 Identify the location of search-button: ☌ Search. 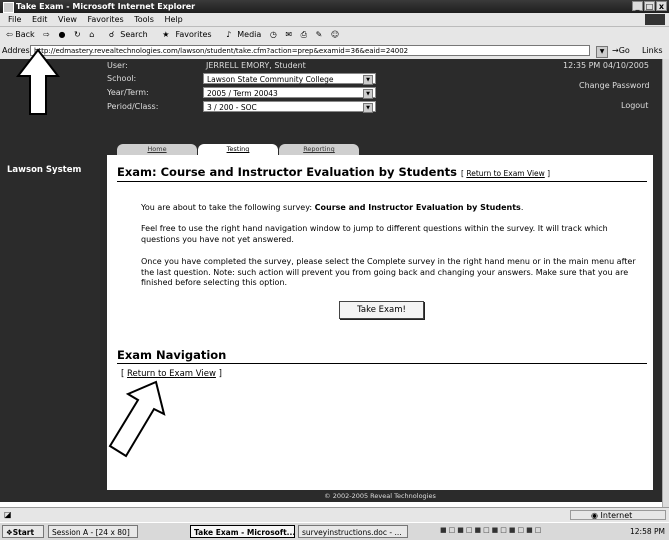
(125, 34).